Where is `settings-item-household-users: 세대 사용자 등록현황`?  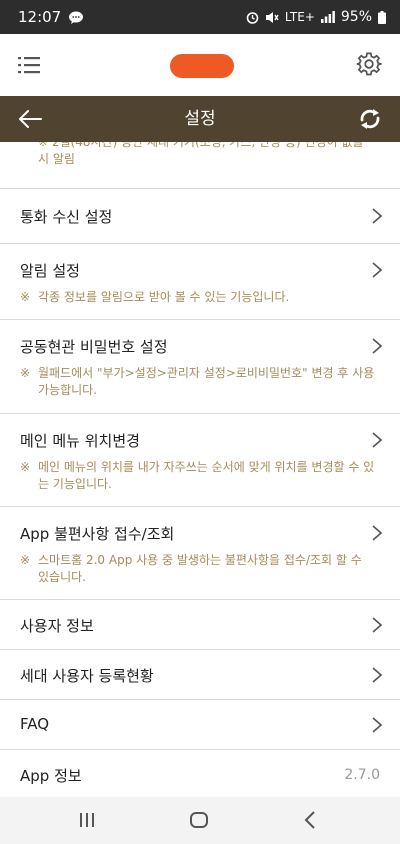 settings-item-household-users: 세대 사용자 등록현황 is located at coordinates (200, 674).